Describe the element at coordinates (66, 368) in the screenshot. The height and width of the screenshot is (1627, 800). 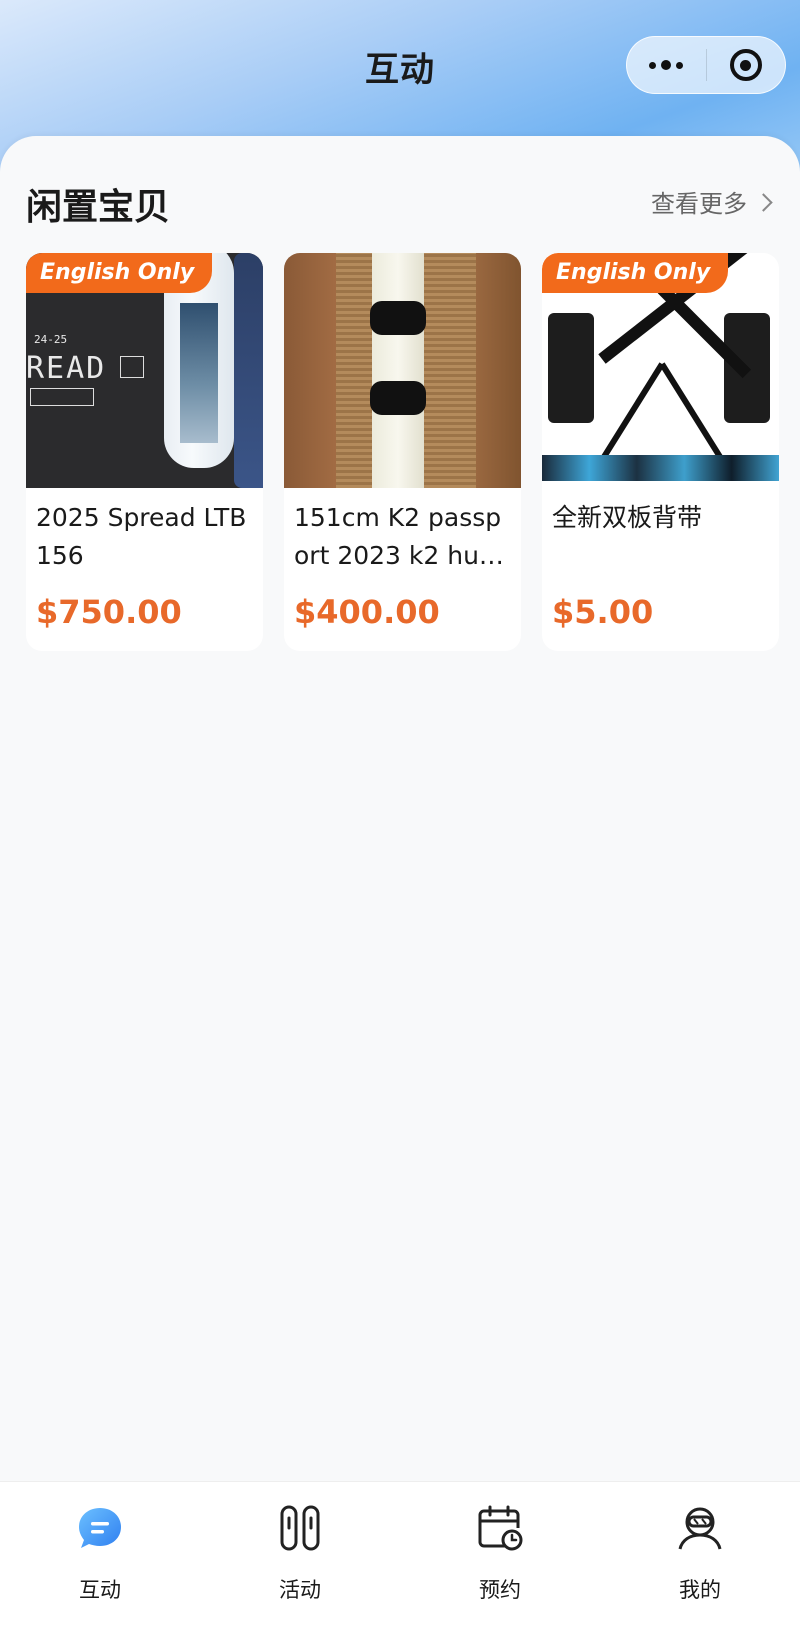
I see `image-caption-brand: READ` at that location.